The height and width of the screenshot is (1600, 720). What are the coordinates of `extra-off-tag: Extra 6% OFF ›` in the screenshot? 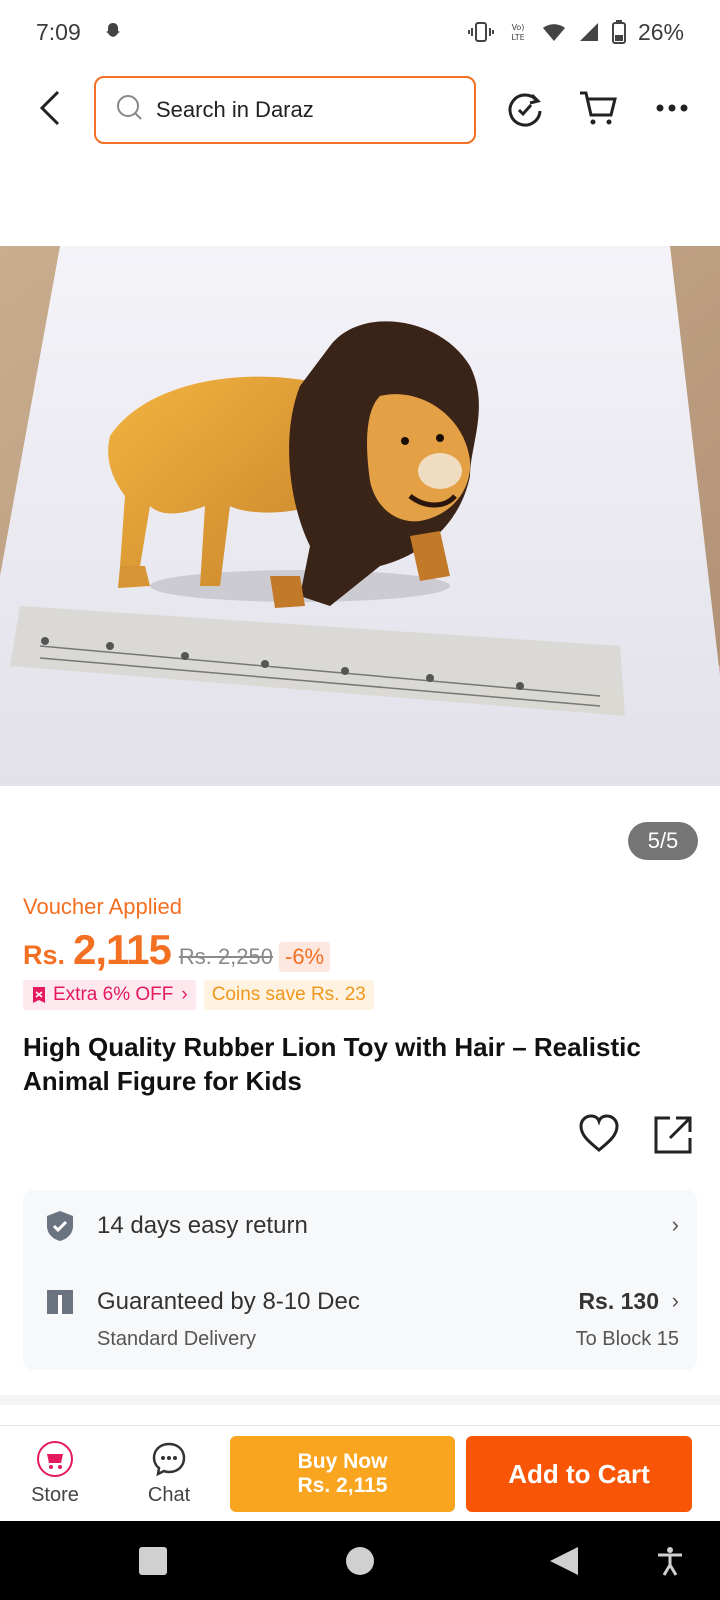 It's located at (109, 995).